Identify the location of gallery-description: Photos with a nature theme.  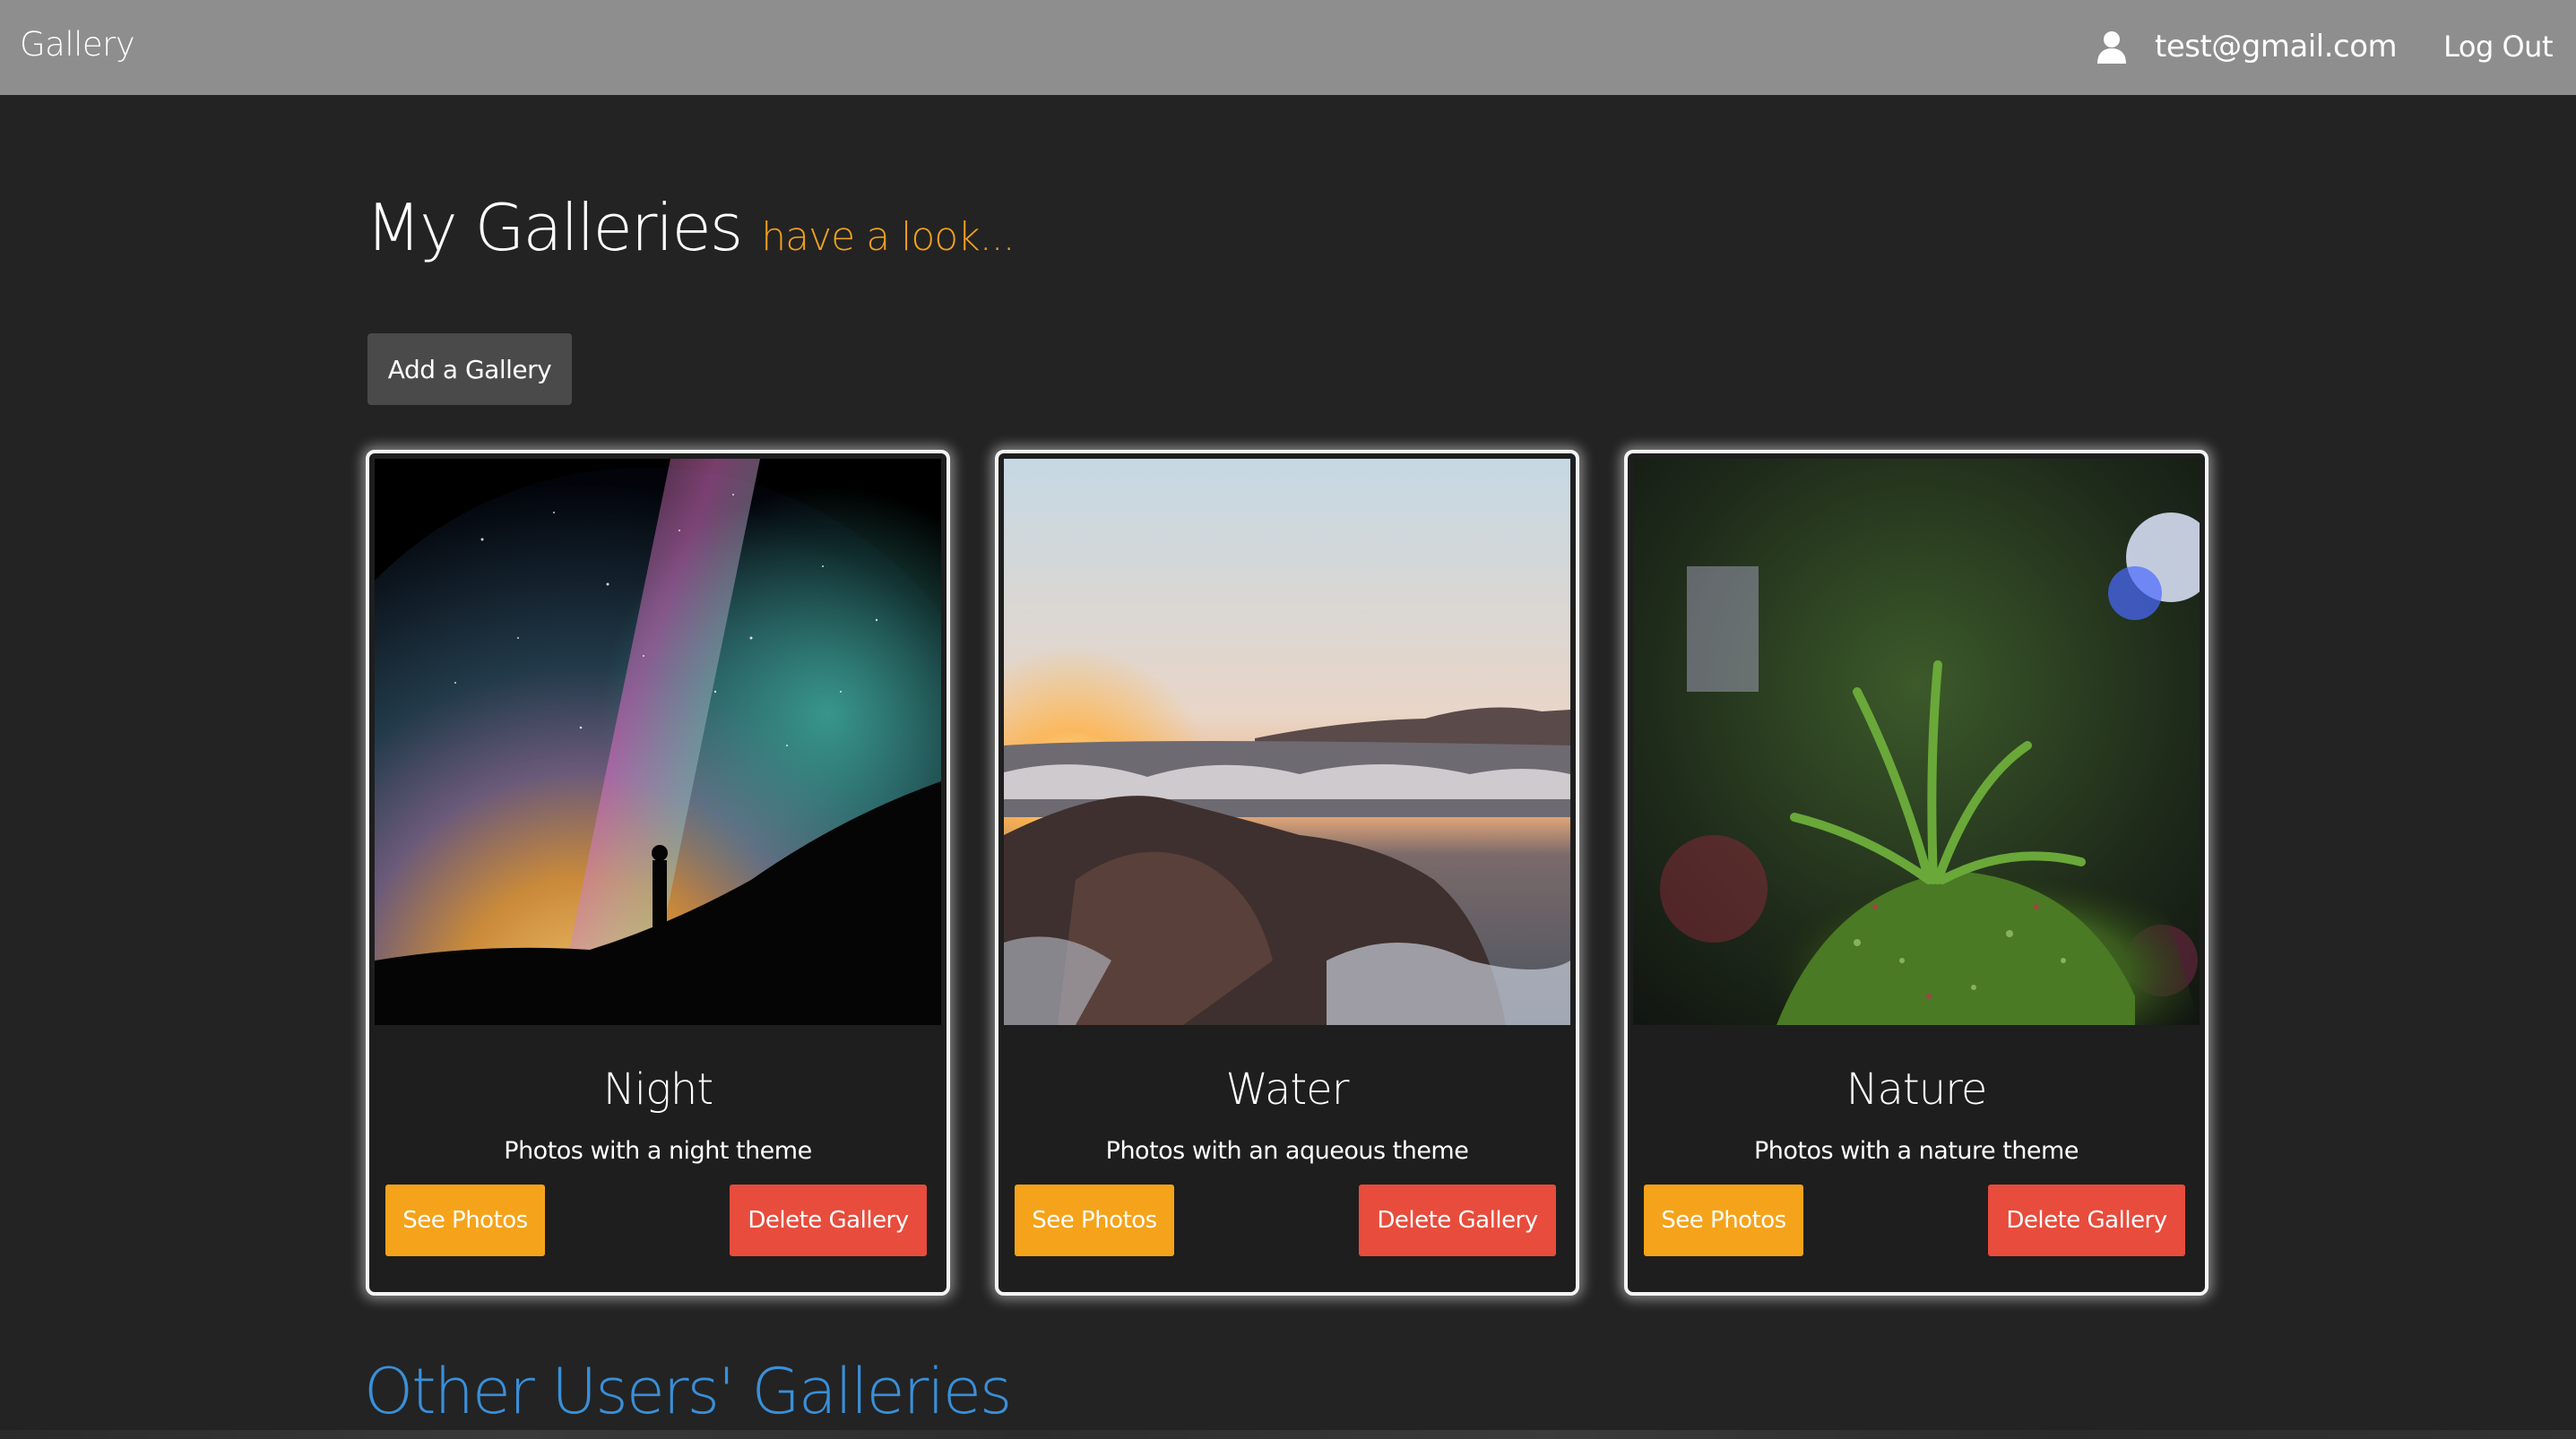
(1916, 1151).